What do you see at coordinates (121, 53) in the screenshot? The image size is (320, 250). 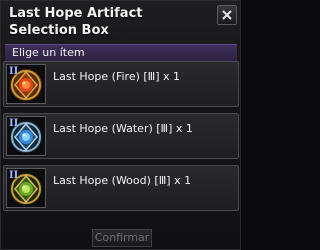 I see `prompt-bar: Elige un ítem` at bounding box center [121, 53].